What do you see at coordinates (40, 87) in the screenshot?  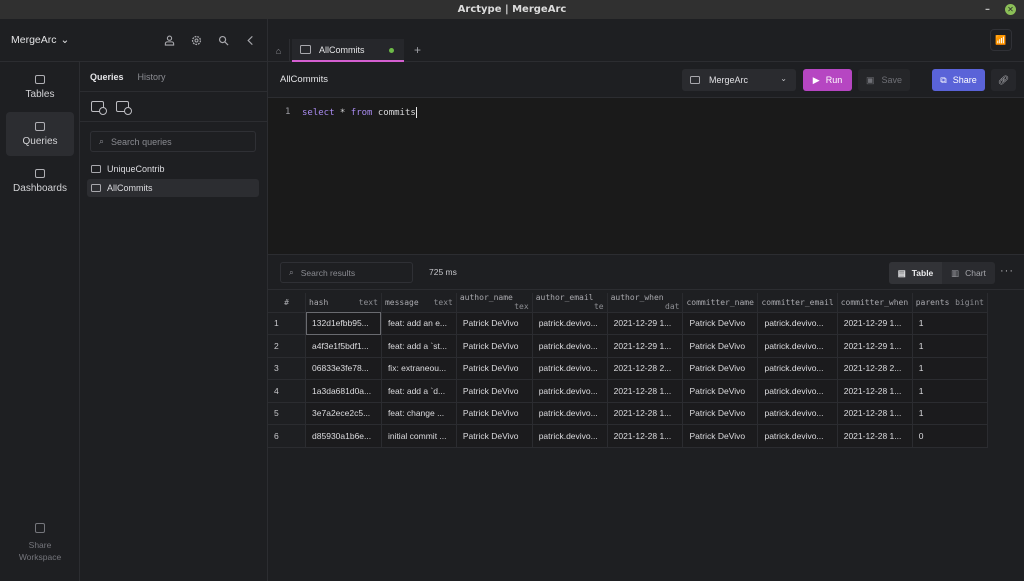 I see `nav-tables: Tables` at bounding box center [40, 87].